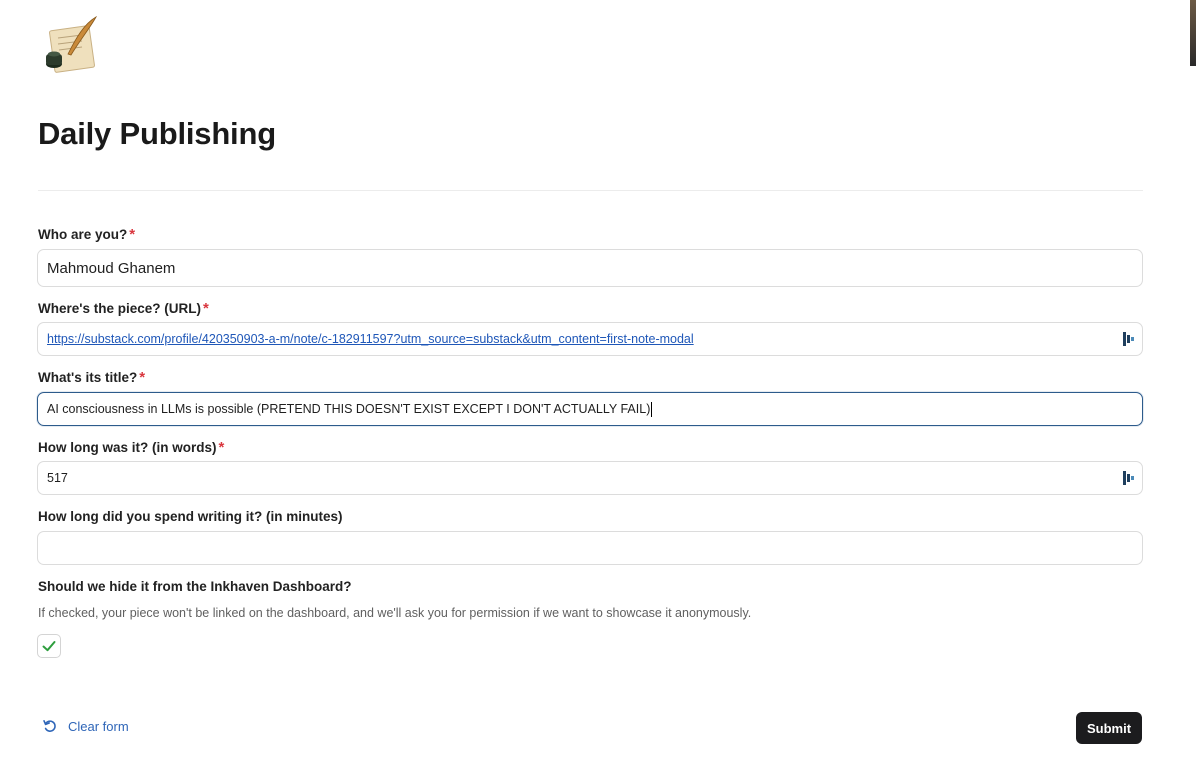 The image size is (1196, 766). Describe the element at coordinates (98, 726) in the screenshot. I see `clear-form-label: Clear form` at that location.